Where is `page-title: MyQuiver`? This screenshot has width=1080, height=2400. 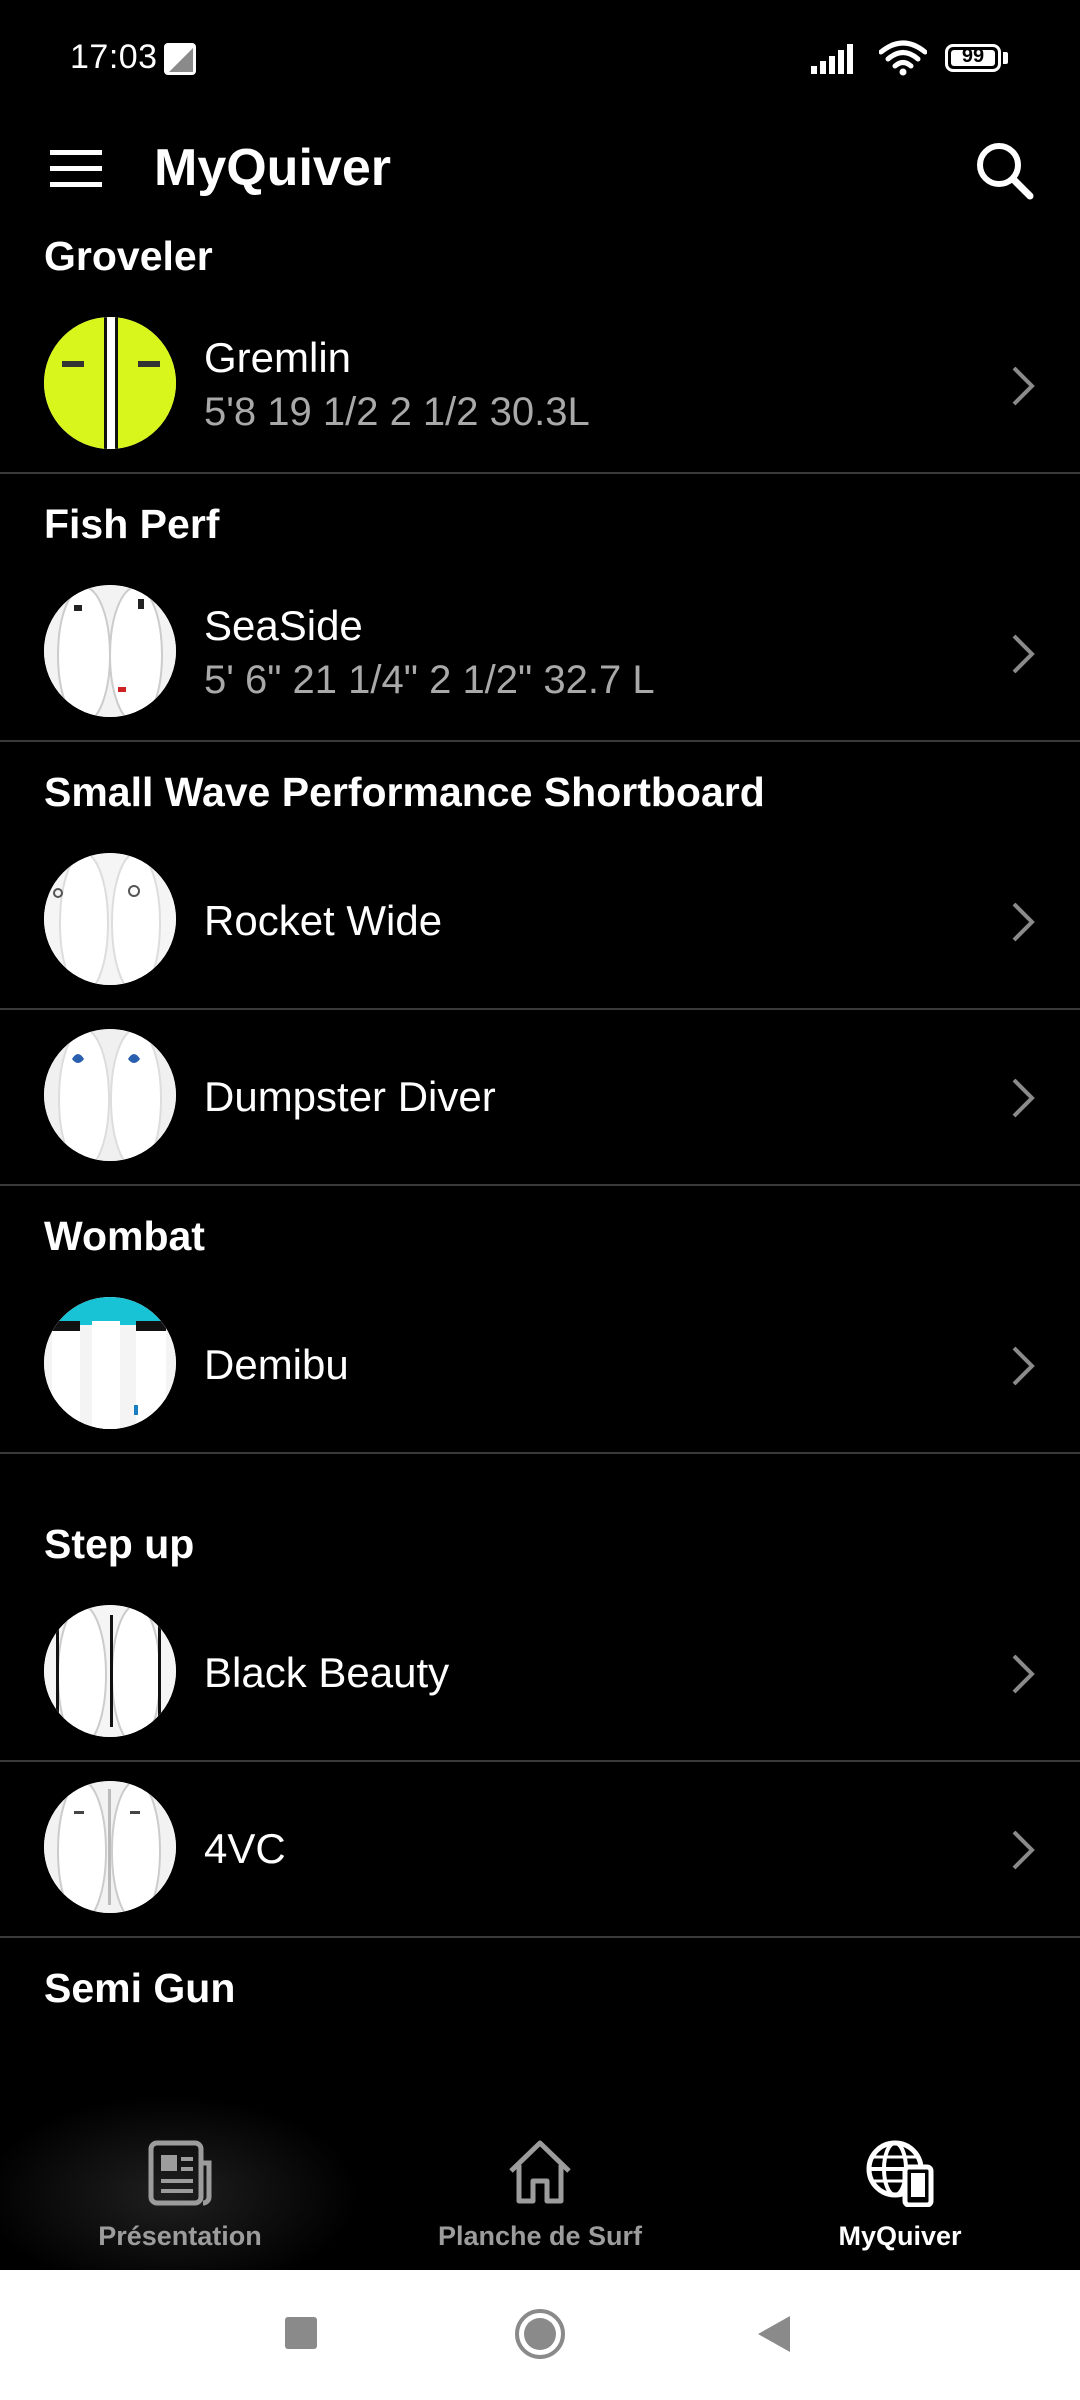
page-title: MyQuiver is located at coordinates (272, 168).